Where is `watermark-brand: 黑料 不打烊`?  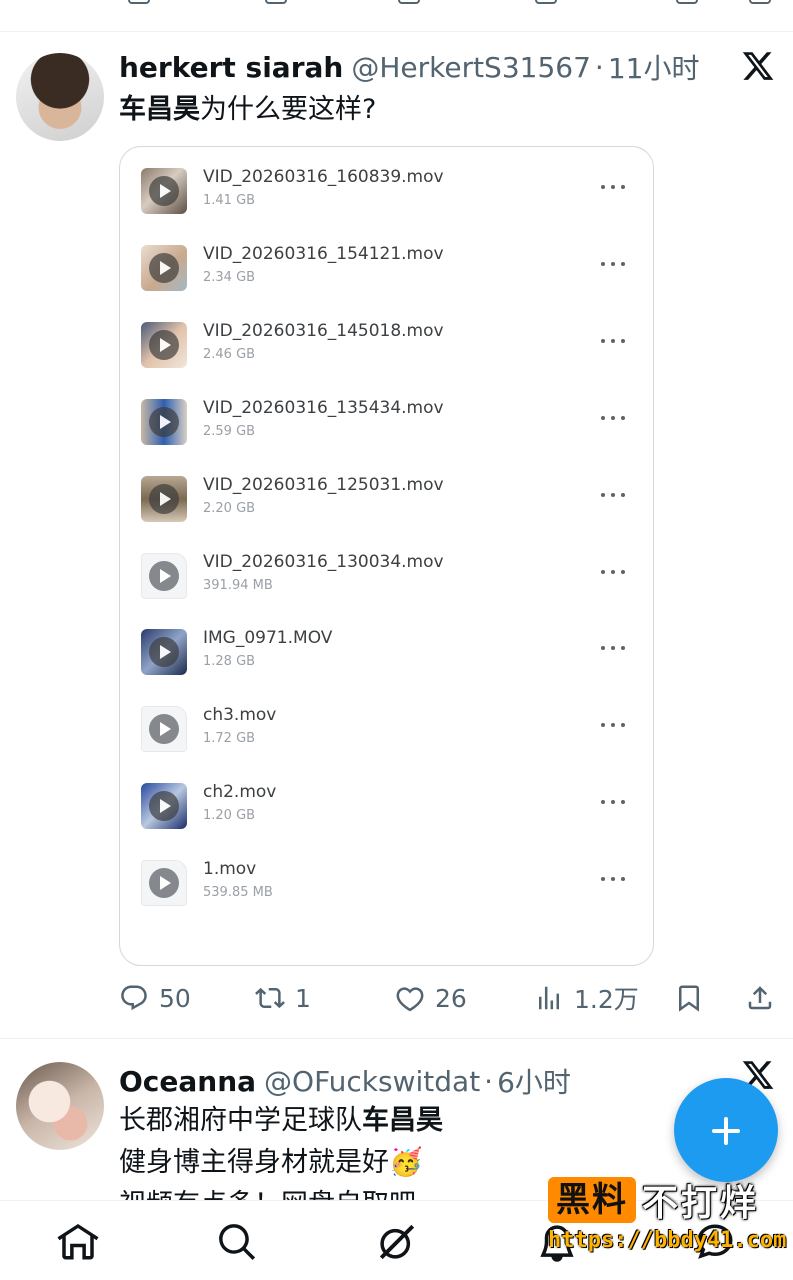 watermark-brand: 黑料 不打烊 is located at coordinates (653, 1200).